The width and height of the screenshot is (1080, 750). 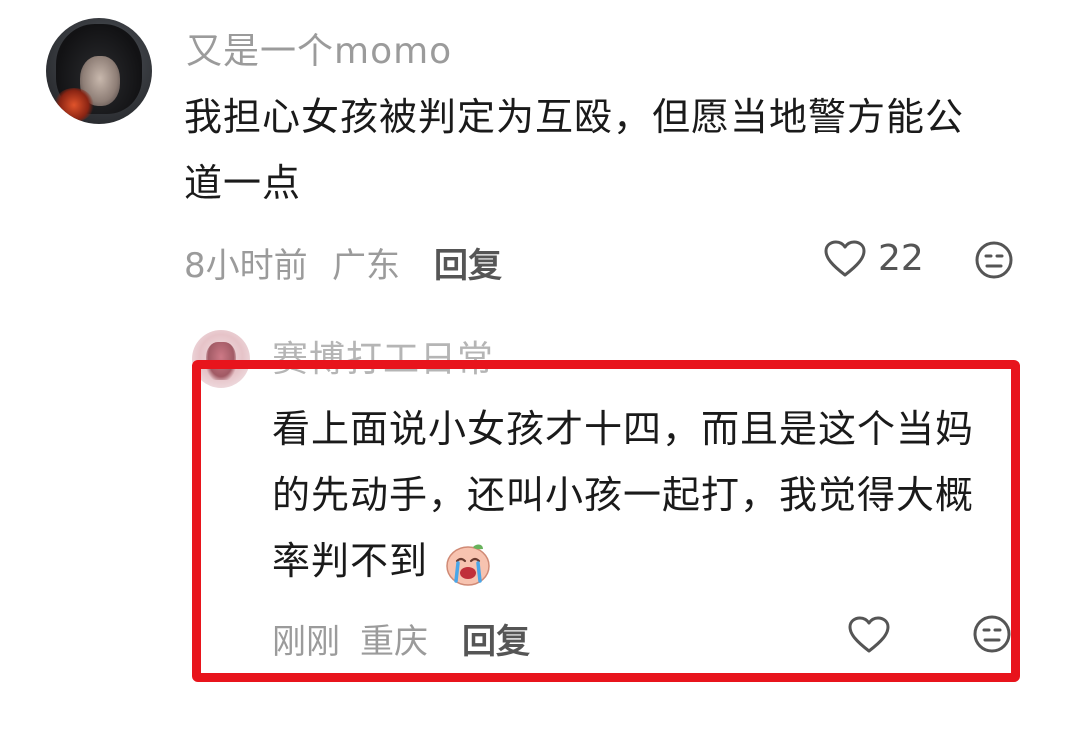 I want to click on reply-username: 赛博打工日常, so click(x=383, y=356).